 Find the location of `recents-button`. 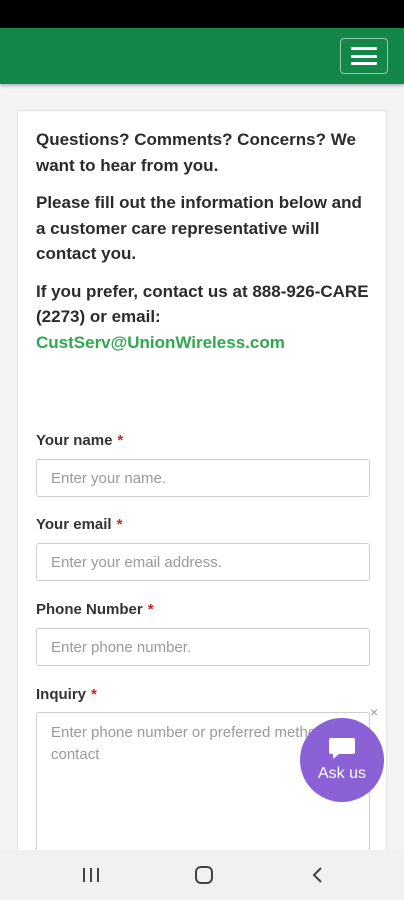

recents-button is located at coordinates (91, 875).